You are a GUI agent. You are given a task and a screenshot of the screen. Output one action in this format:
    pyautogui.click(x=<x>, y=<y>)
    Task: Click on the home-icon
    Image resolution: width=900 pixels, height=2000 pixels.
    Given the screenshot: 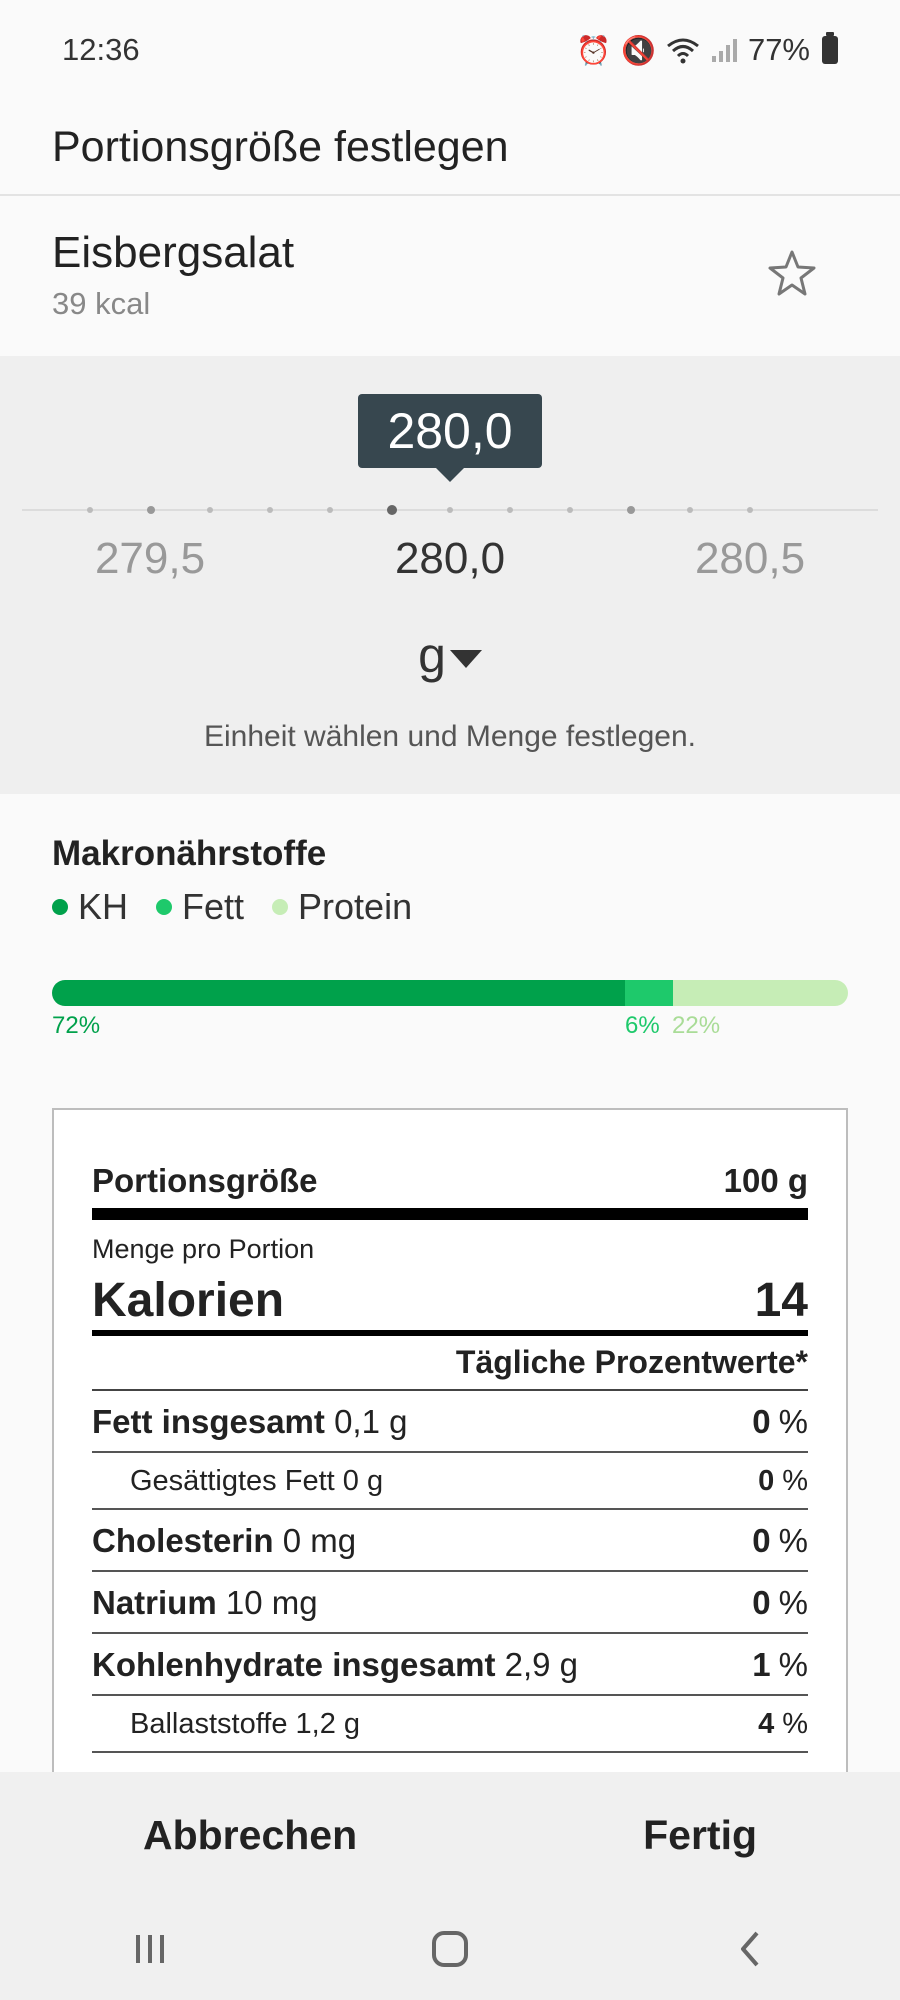 What is the action you would take?
    pyautogui.click(x=450, y=1949)
    